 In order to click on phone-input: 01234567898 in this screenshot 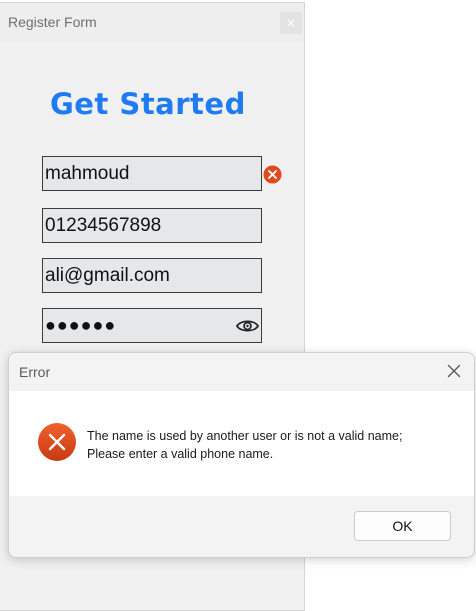, I will do `click(152, 225)`.